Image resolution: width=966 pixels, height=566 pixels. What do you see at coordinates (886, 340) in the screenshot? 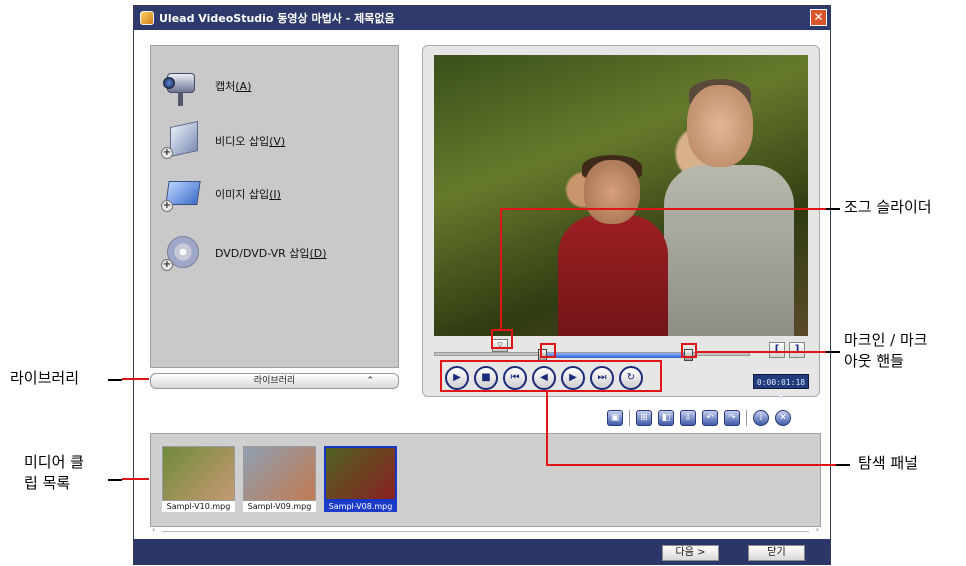
I see `annotation-mark-handles-line1: 마크인 / 마크` at bounding box center [886, 340].